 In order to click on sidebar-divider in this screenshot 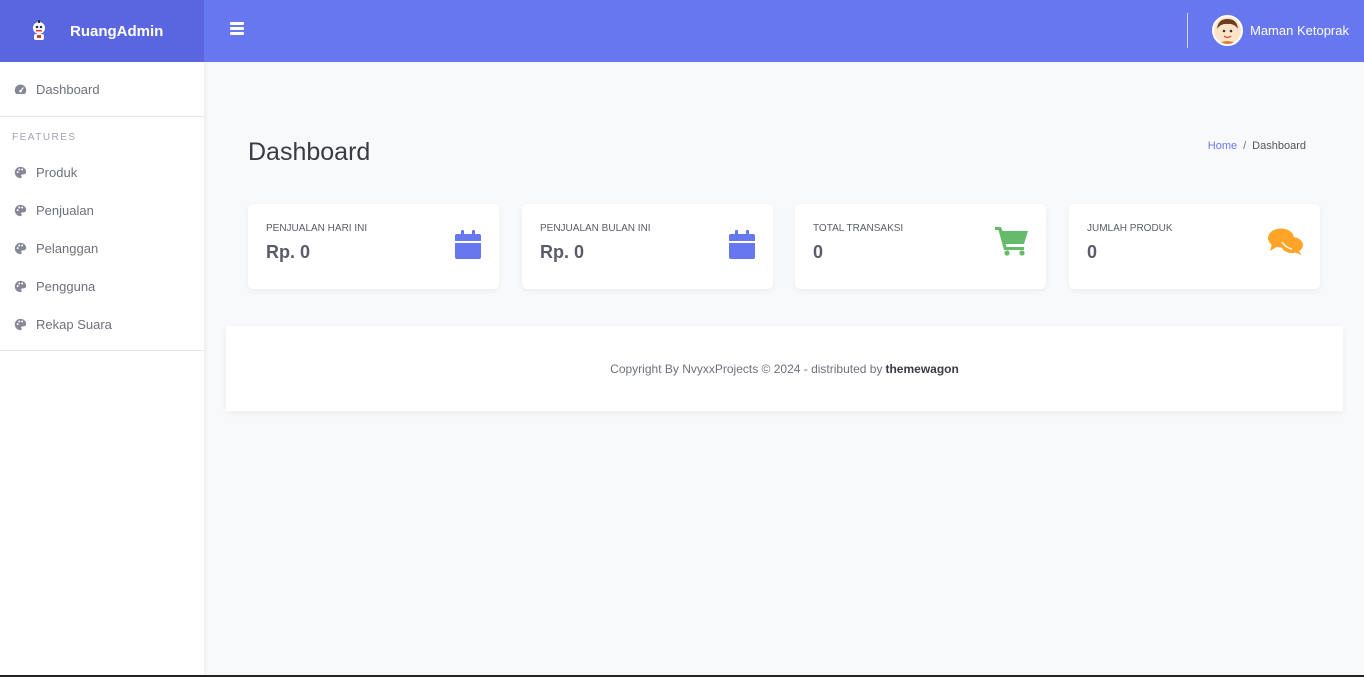, I will do `click(102, 350)`.